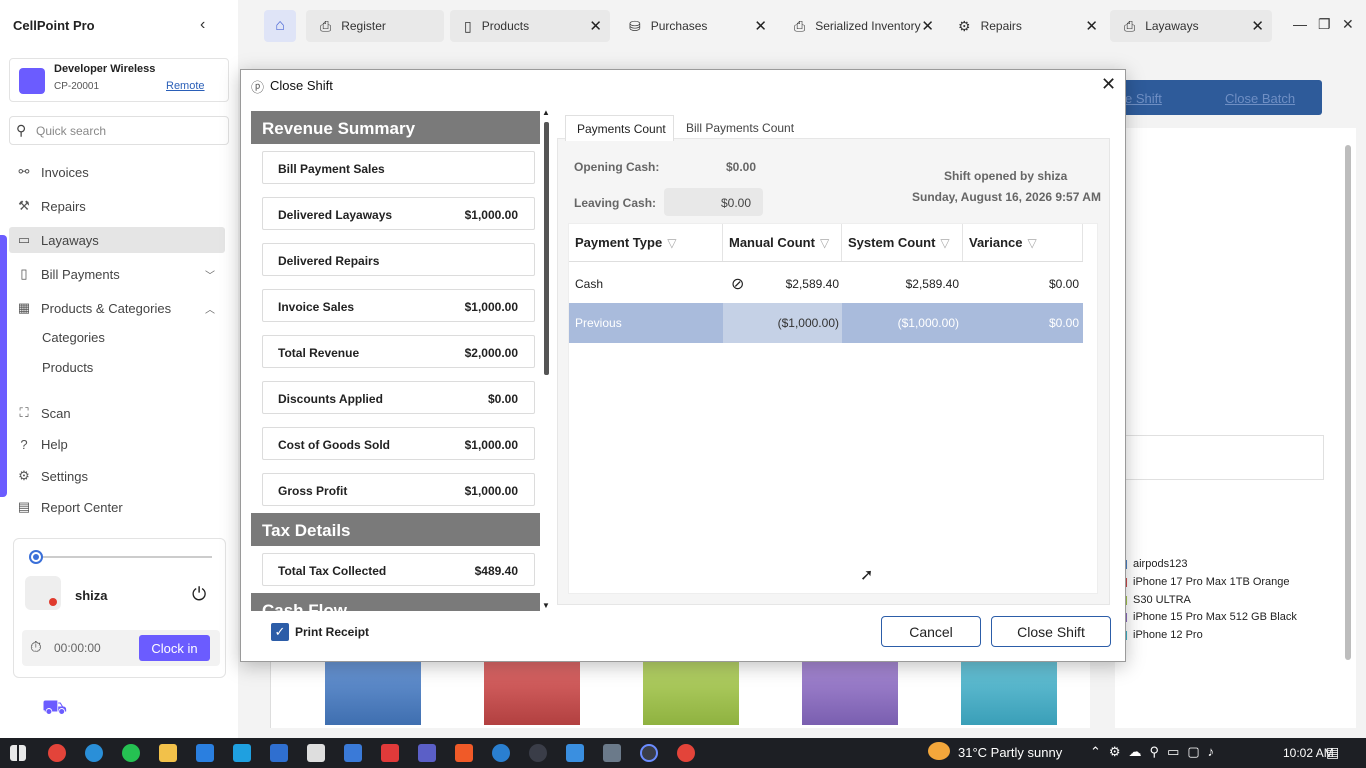 This screenshot has height=768, width=1366. What do you see at coordinates (117, 206) in the screenshot?
I see `sidebar-item-repairs: ⚒ Repairs` at bounding box center [117, 206].